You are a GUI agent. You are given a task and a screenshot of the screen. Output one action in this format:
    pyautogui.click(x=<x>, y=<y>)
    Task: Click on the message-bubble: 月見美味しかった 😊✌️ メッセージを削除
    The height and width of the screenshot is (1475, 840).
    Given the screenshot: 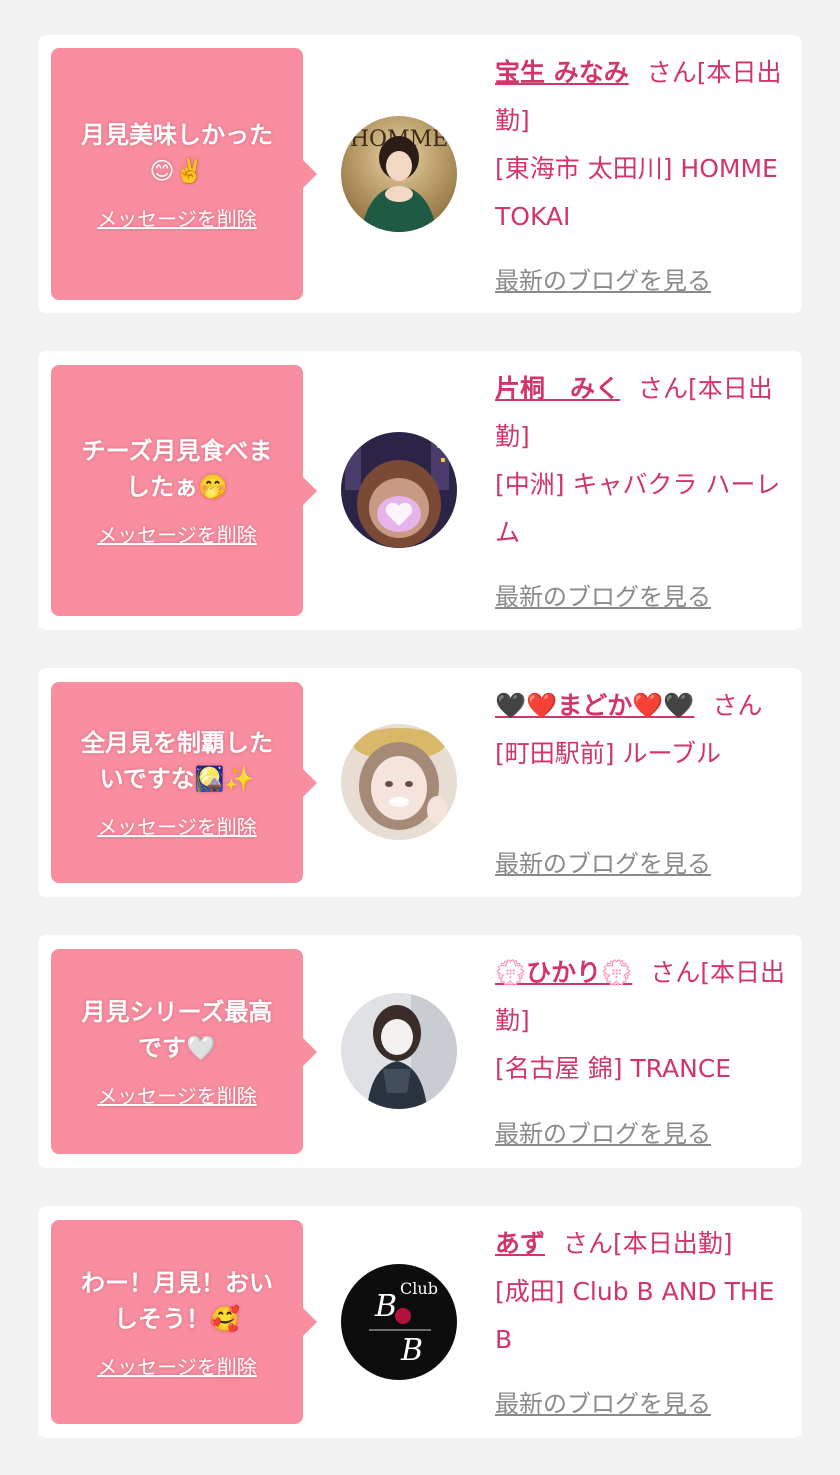 What is the action you would take?
    pyautogui.click(x=184, y=174)
    